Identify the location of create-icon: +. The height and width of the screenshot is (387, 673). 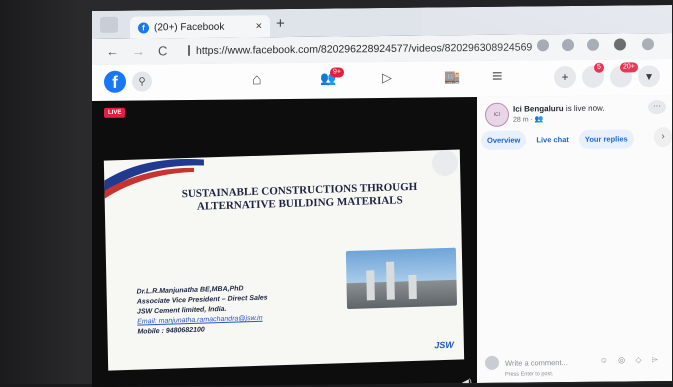
(565, 77).